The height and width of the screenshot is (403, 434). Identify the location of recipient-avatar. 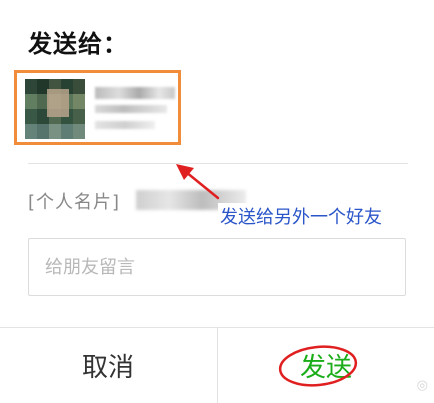
(55, 109).